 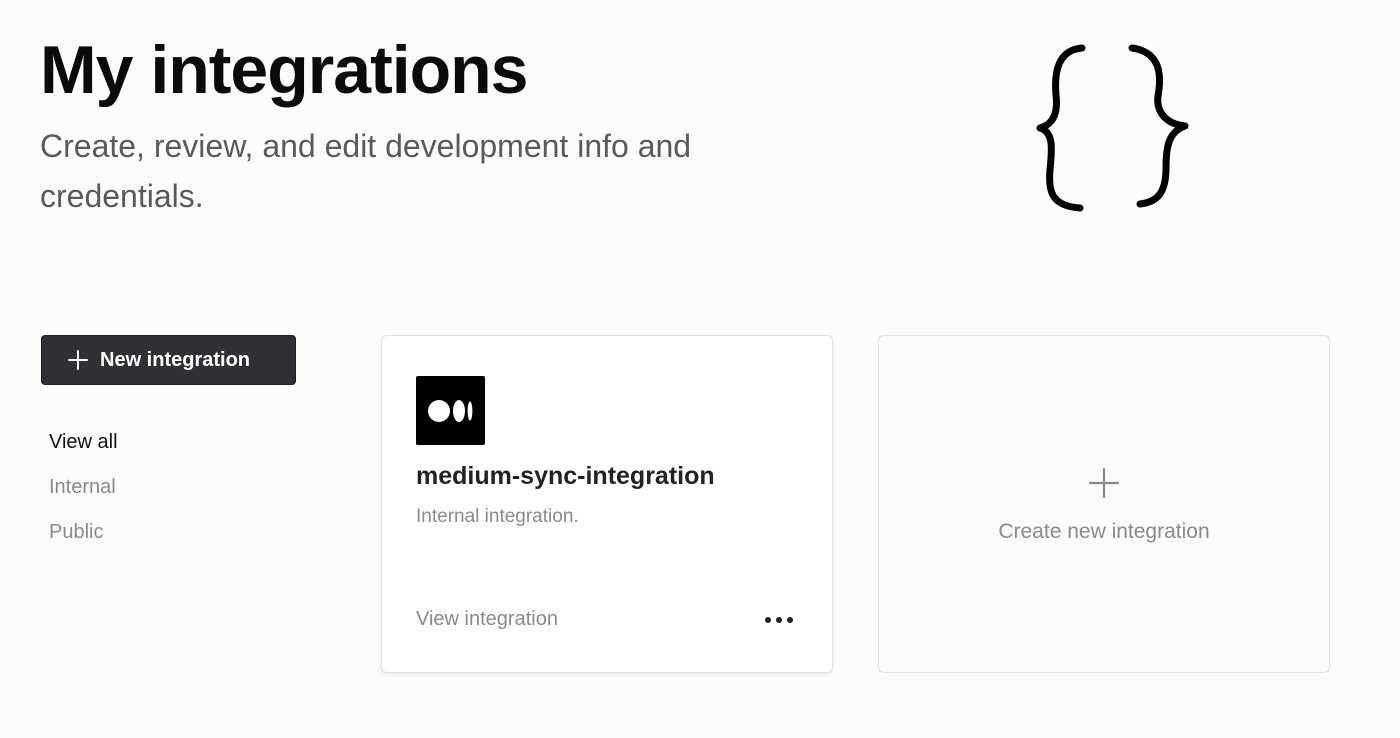 I want to click on create-new-integration-card: Create new integration, so click(x=1104, y=504).